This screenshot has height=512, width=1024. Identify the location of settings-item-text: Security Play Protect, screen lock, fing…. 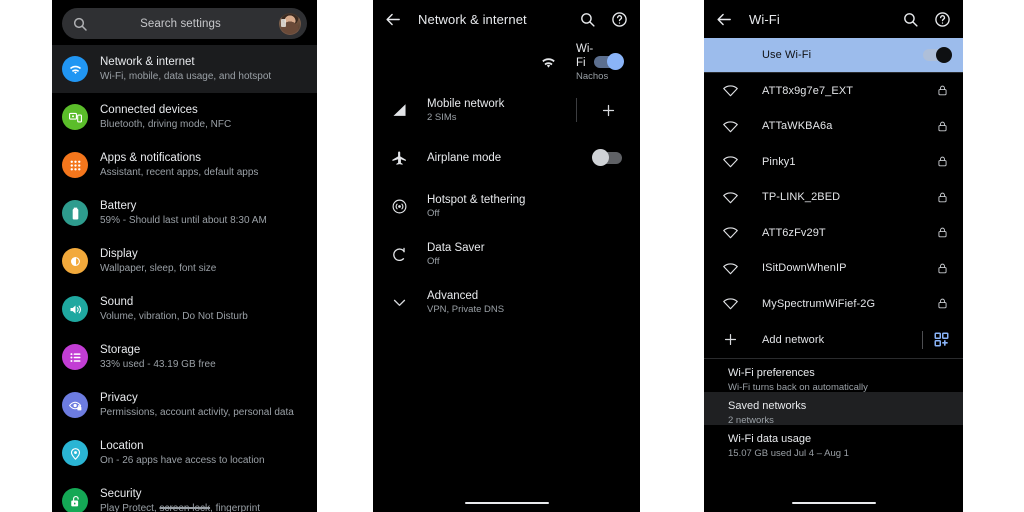
(180, 499).